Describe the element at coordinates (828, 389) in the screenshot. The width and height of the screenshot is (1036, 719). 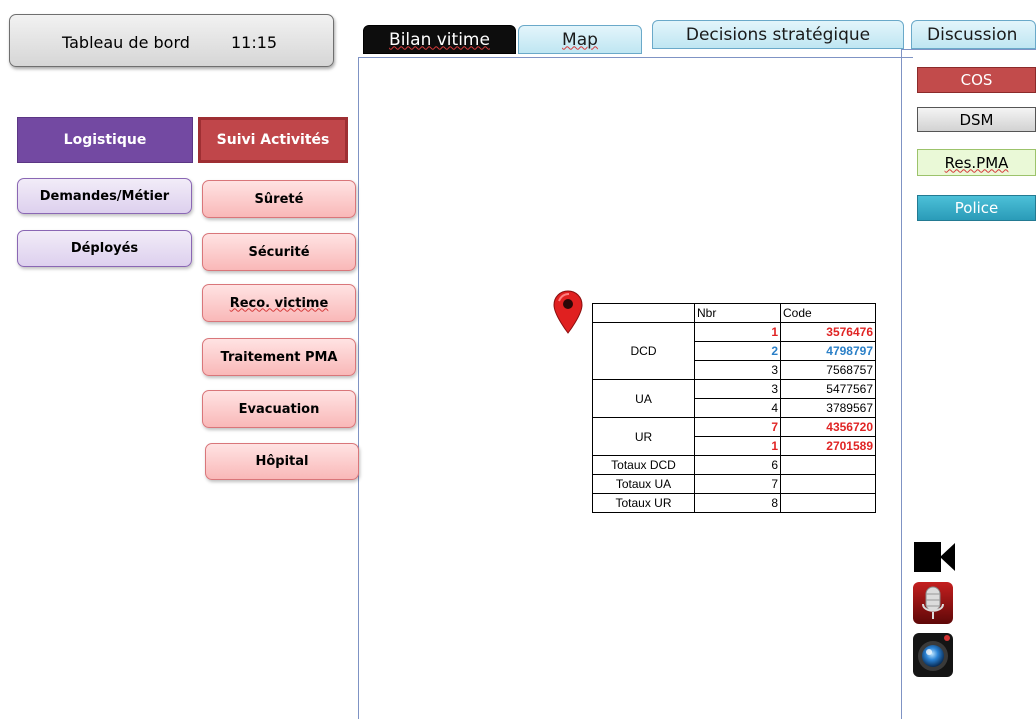
I see `code-cell: 5477567` at that location.